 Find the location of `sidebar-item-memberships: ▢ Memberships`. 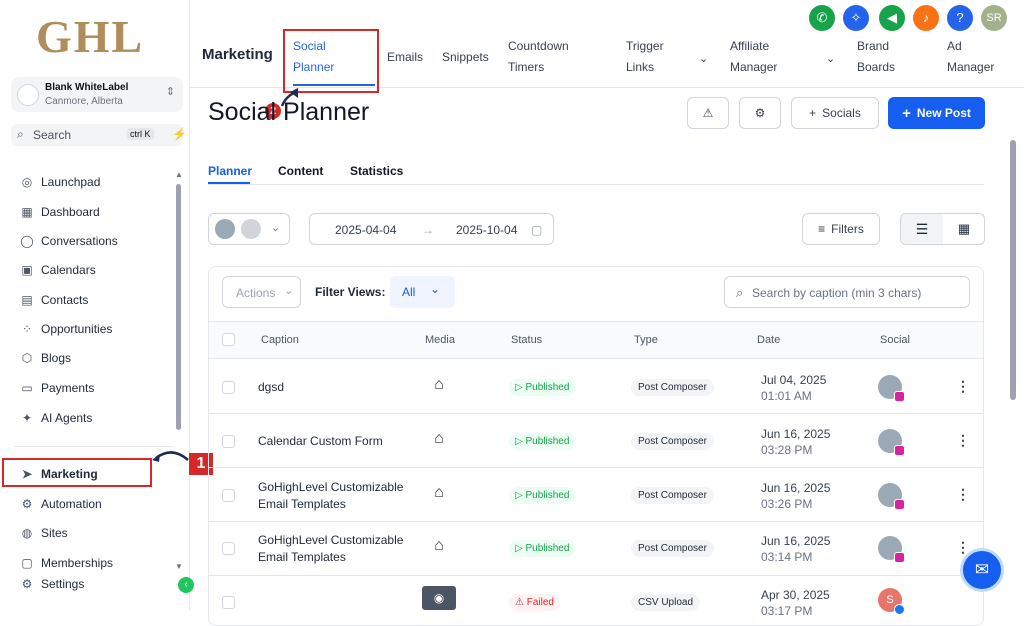

sidebar-item-memberships: ▢ Memberships is located at coordinates (66, 563).